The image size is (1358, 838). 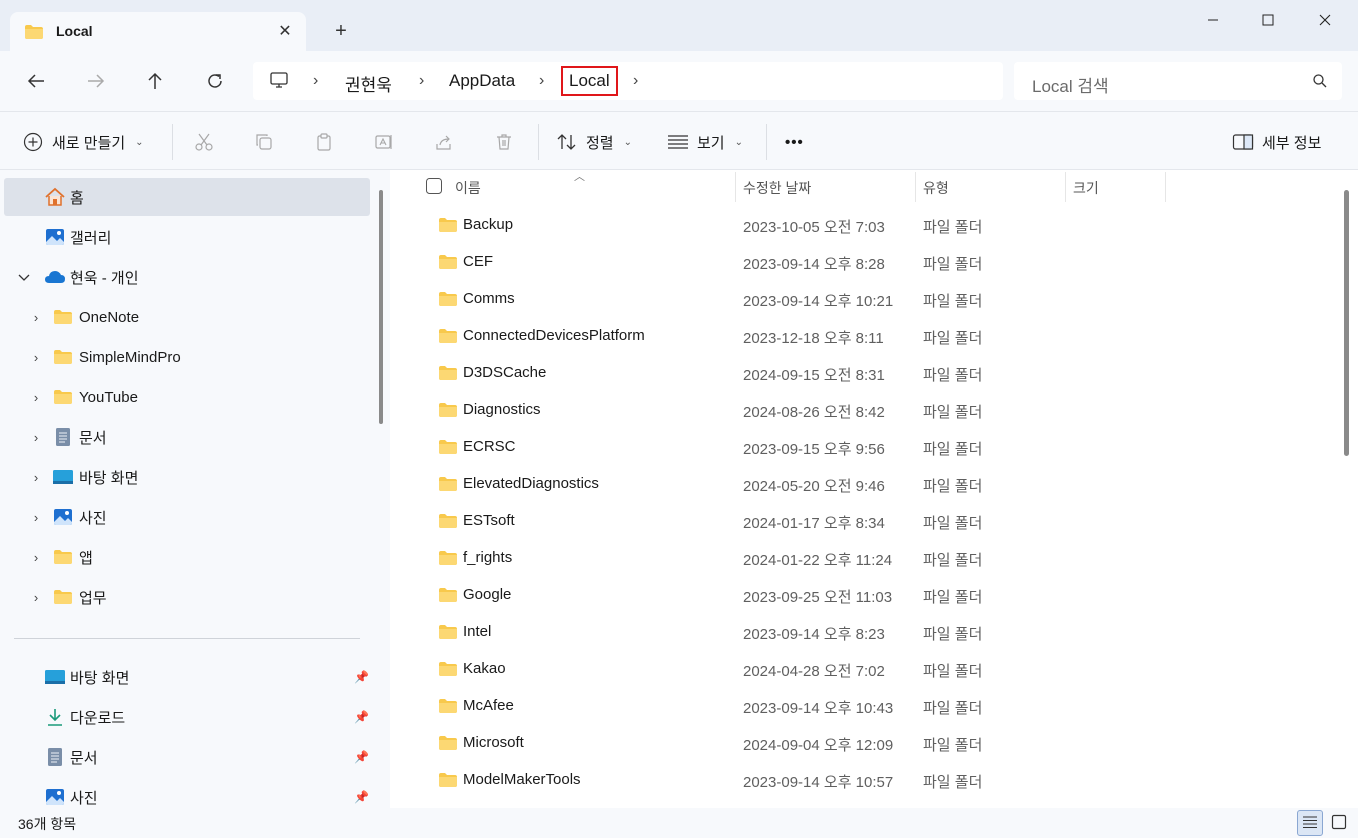 What do you see at coordinates (279, 81) in the screenshot?
I see `computer-icon` at bounding box center [279, 81].